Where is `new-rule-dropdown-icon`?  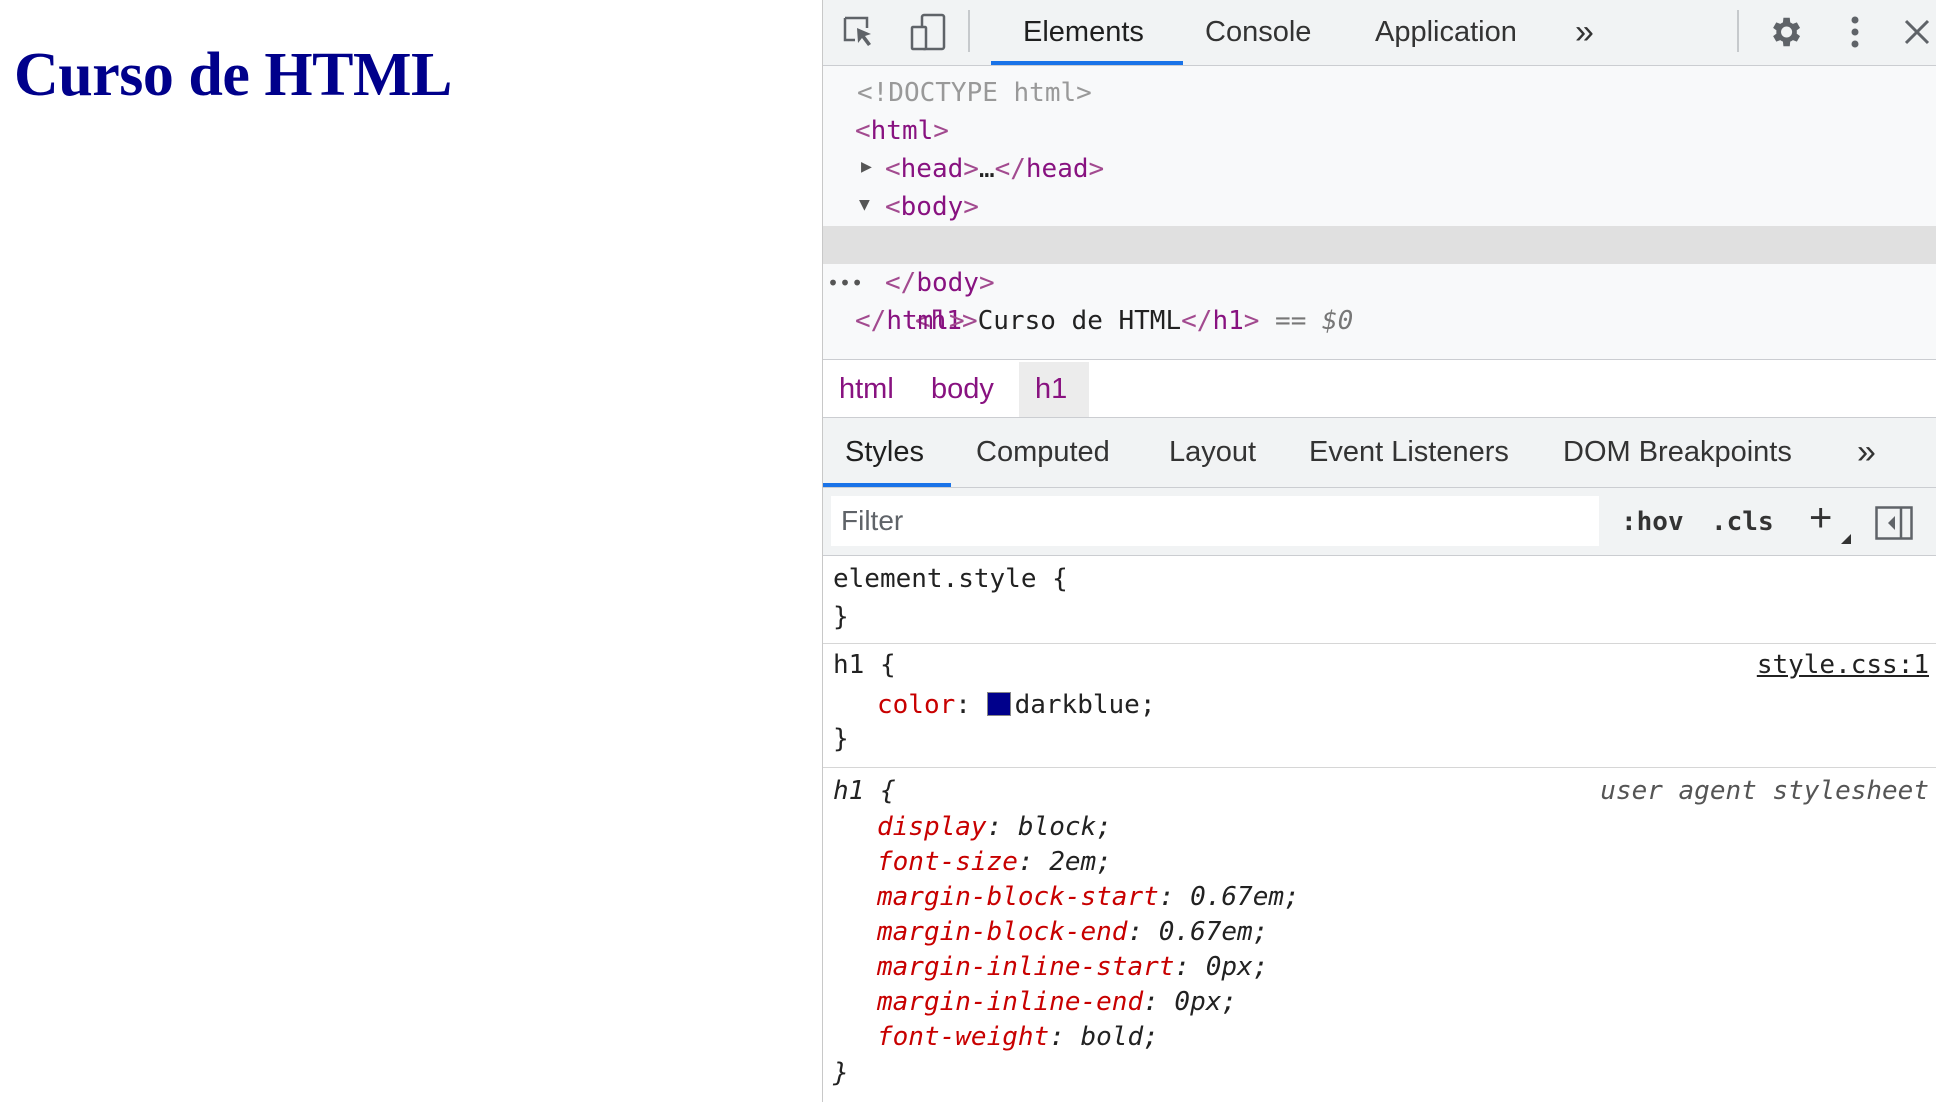
new-rule-dropdown-icon is located at coordinates (1846, 539).